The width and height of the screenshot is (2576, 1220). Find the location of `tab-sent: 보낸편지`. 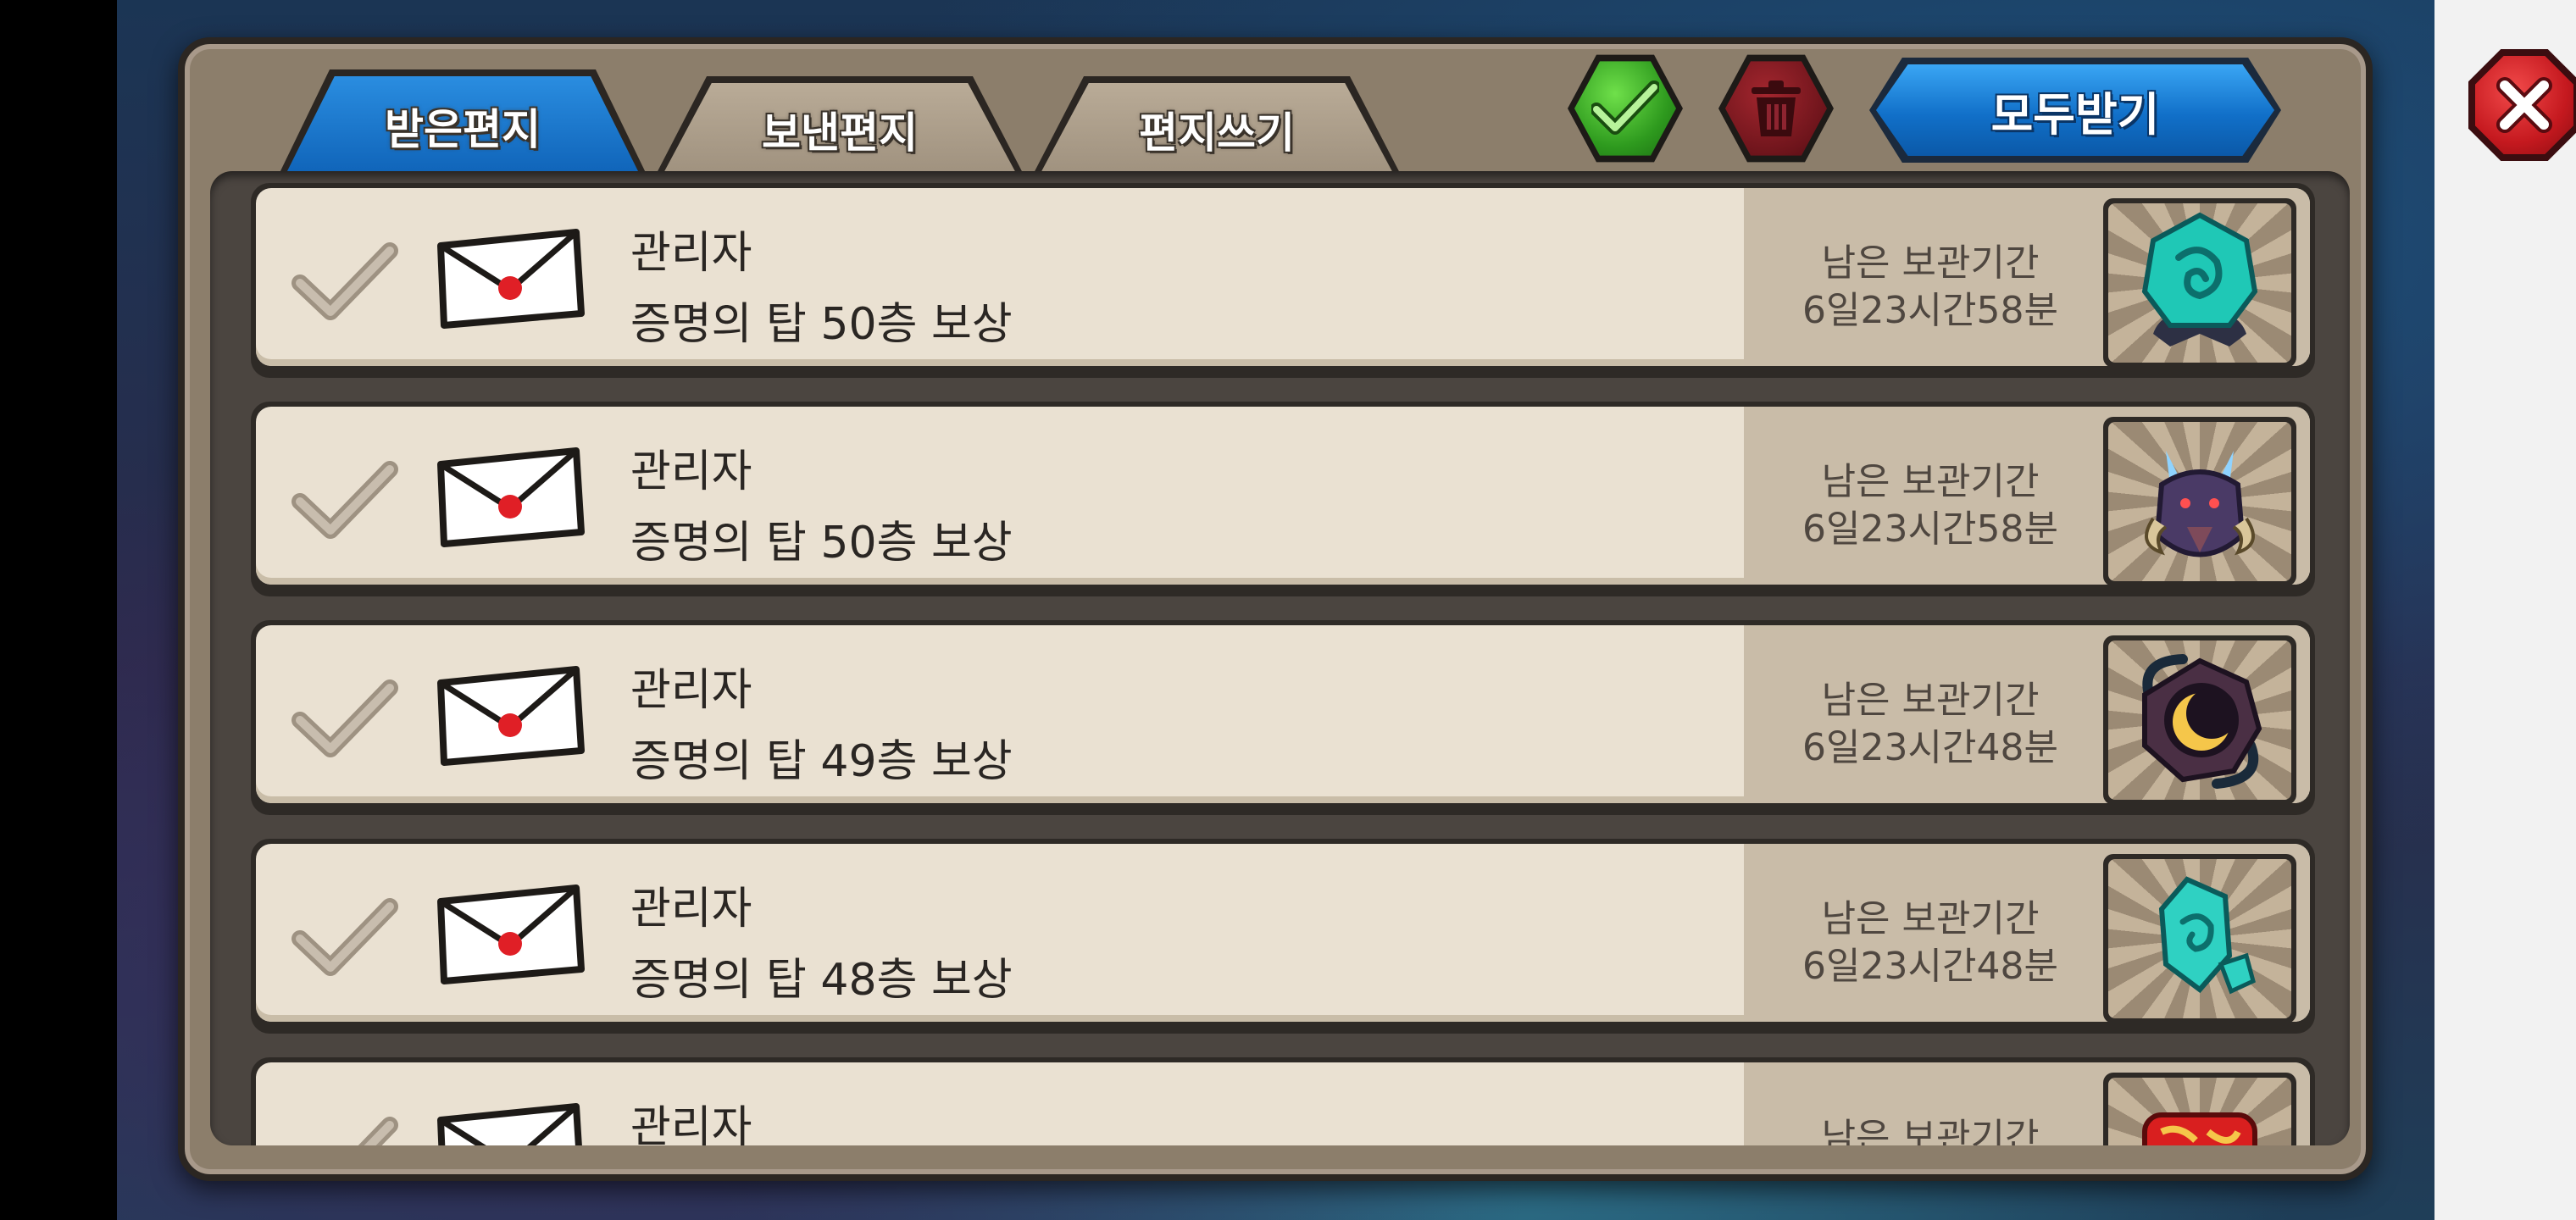

tab-sent: 보낸편지 is located at coordinates (839, 126).